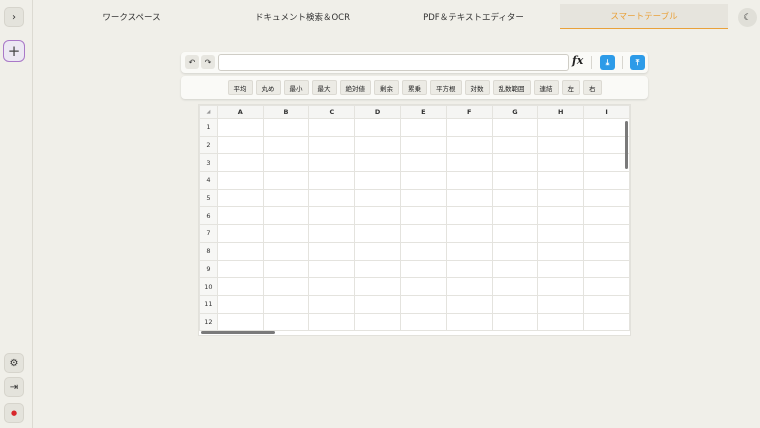 The width and height of the screenshot is (760, 428). What do you see at coordinates (747, 17) in the screenshot?
I see `theme-toggle-button: ☾` at bounding box center [747, 17].